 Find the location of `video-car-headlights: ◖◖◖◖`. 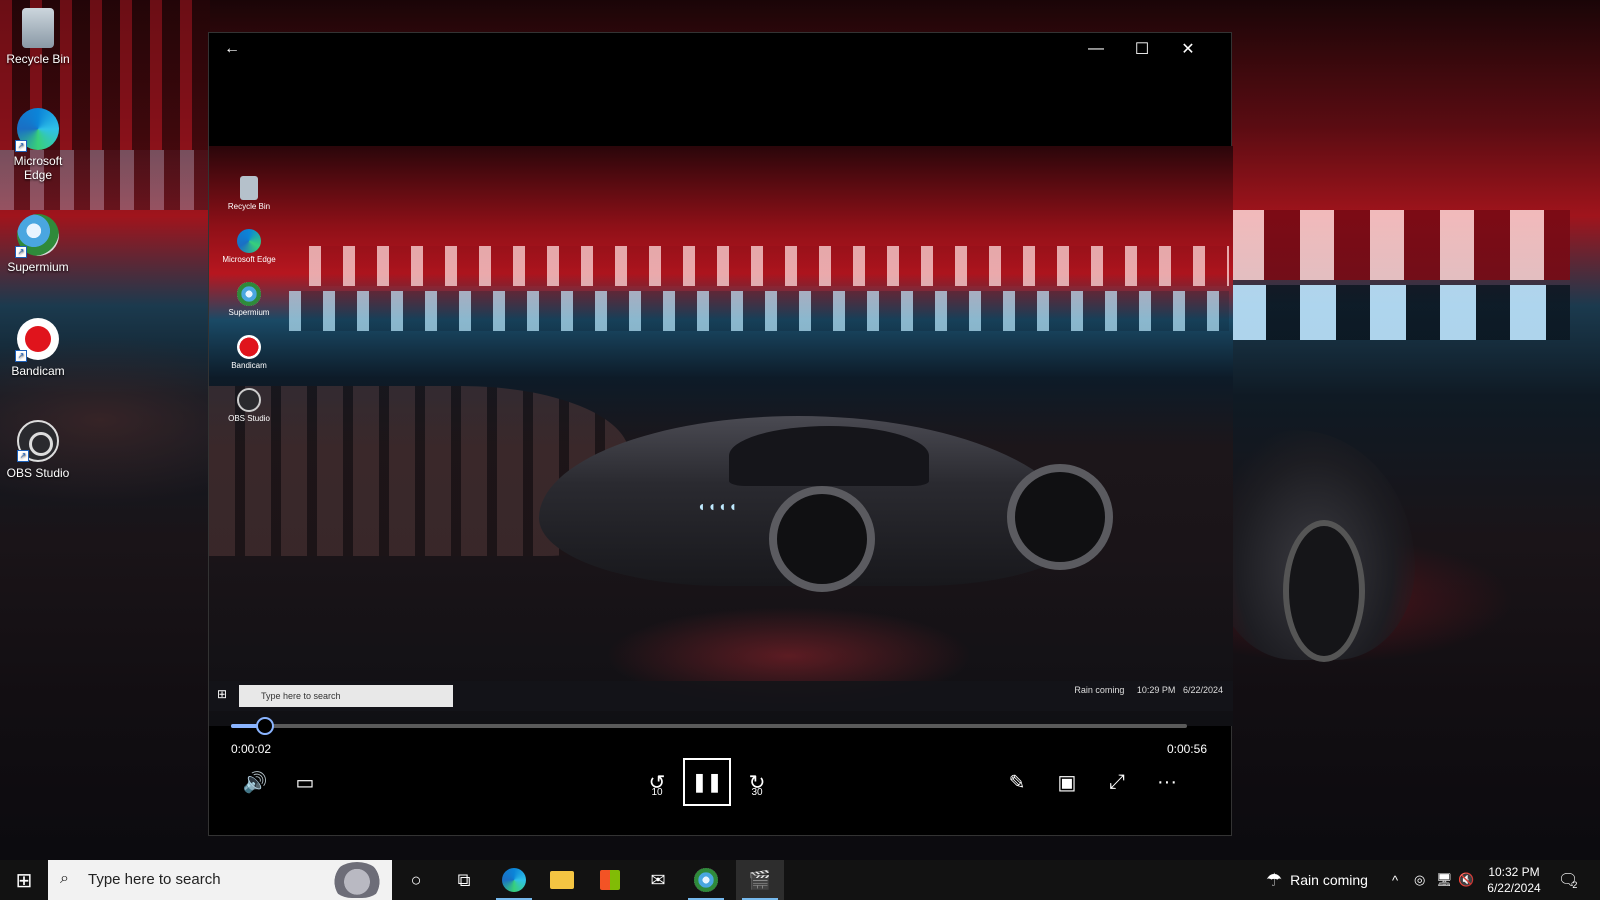

video-car-headlights: ◖◖◖◖ is located at coordinates (718, 506).